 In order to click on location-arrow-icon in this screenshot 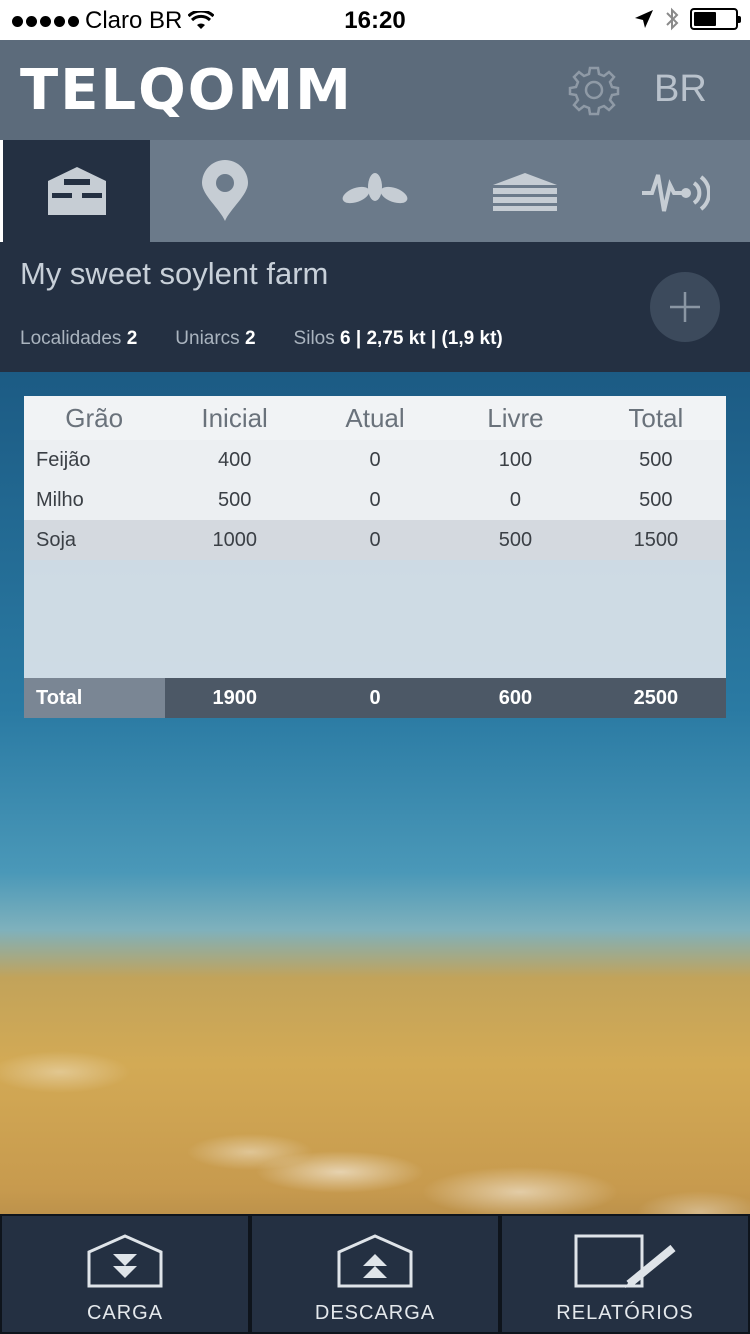, I will do `click(644, 19)`.